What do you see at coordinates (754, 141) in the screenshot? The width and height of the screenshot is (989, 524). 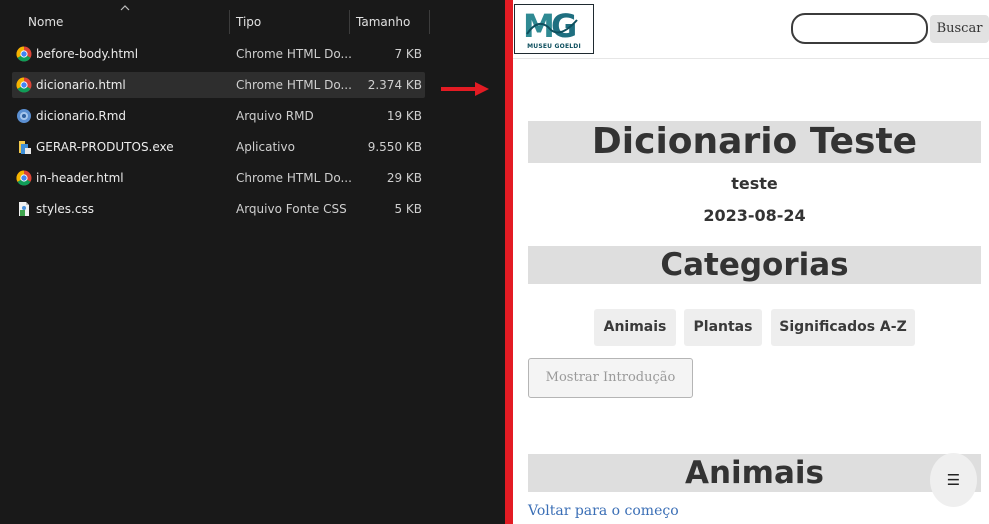 I see `page-title: Dicionario Teste` at bounding box center [754, 141].